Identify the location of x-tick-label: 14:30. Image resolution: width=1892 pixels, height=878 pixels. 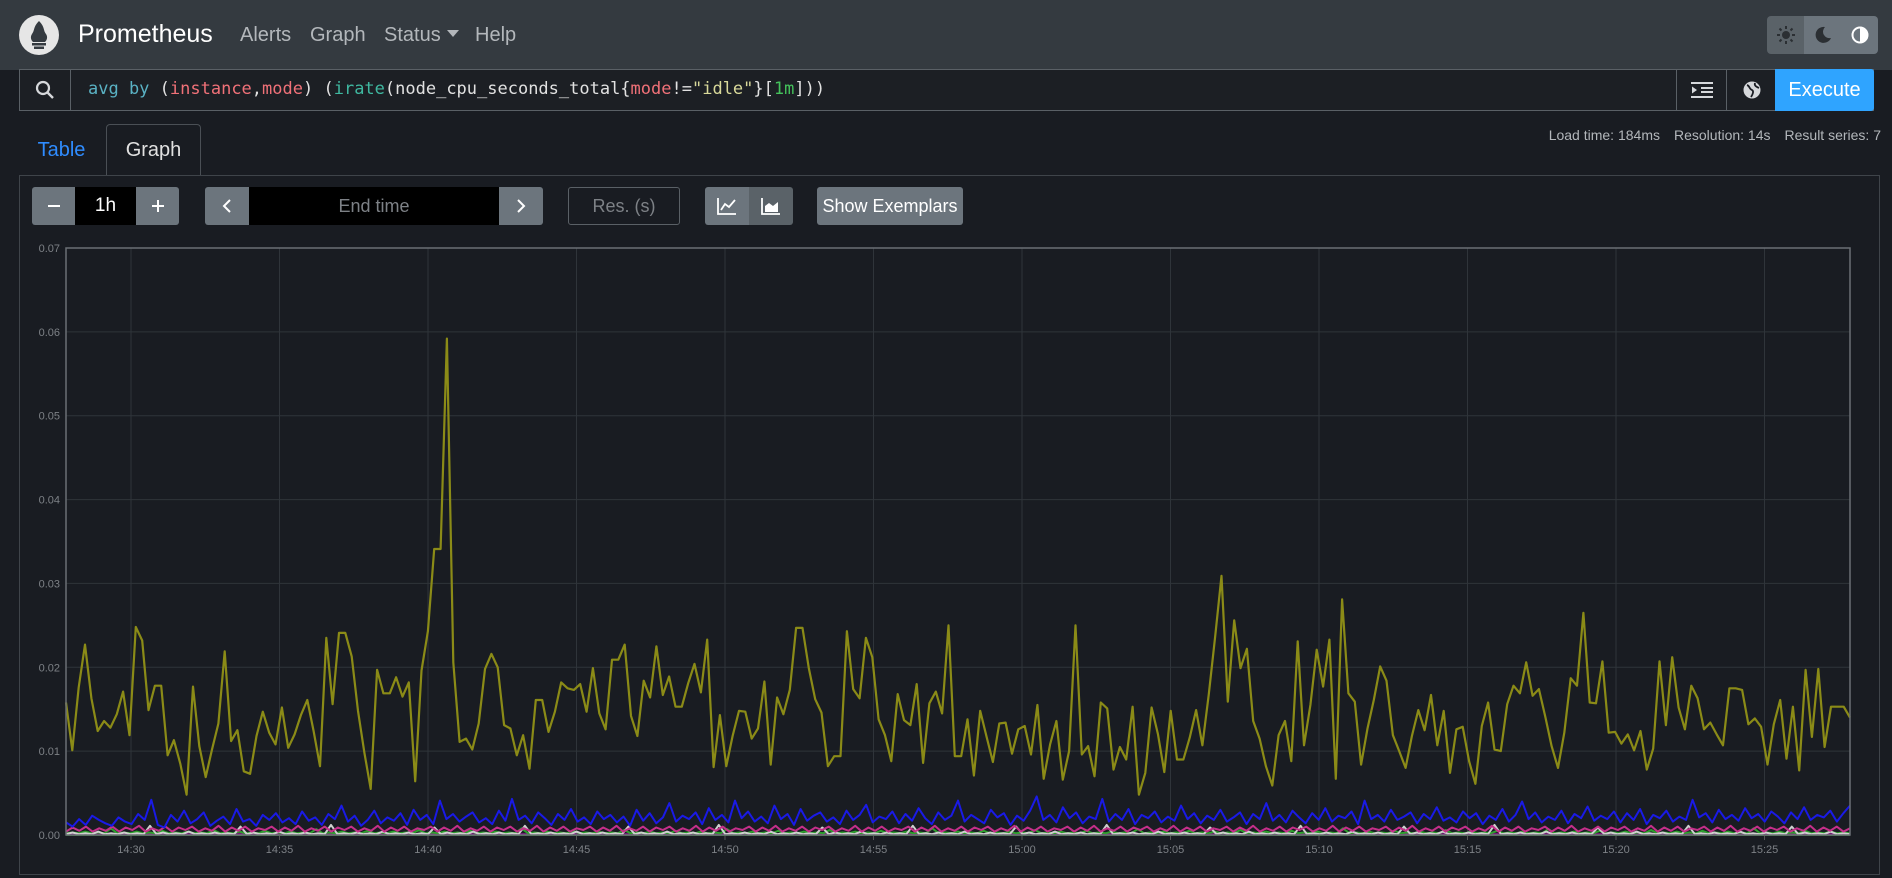
(131, 850).